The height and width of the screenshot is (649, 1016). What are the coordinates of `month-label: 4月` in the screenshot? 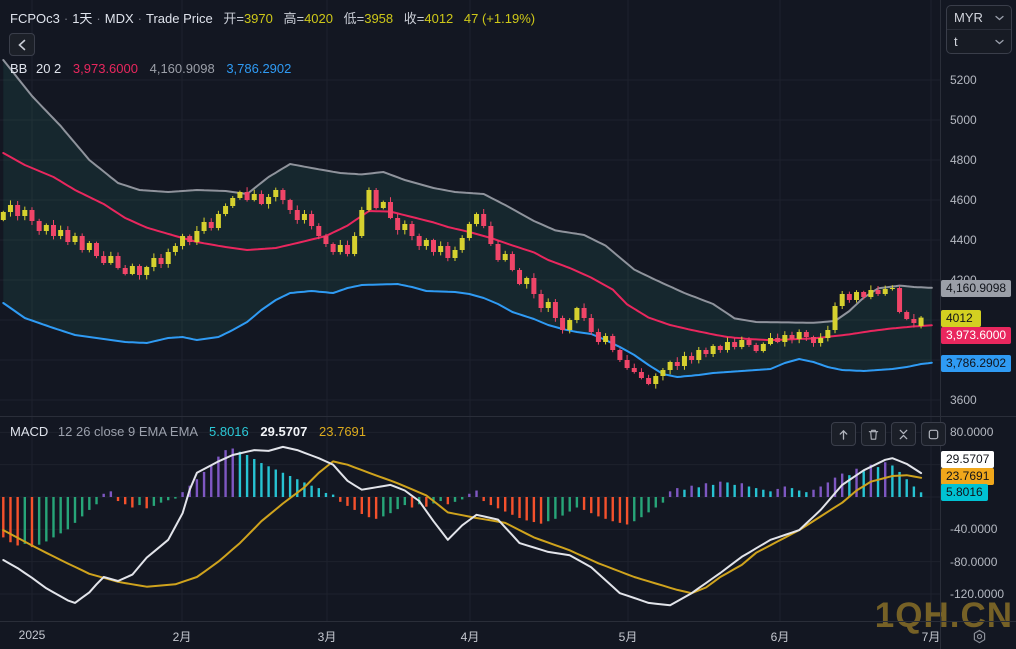 It's located at (470, 637).